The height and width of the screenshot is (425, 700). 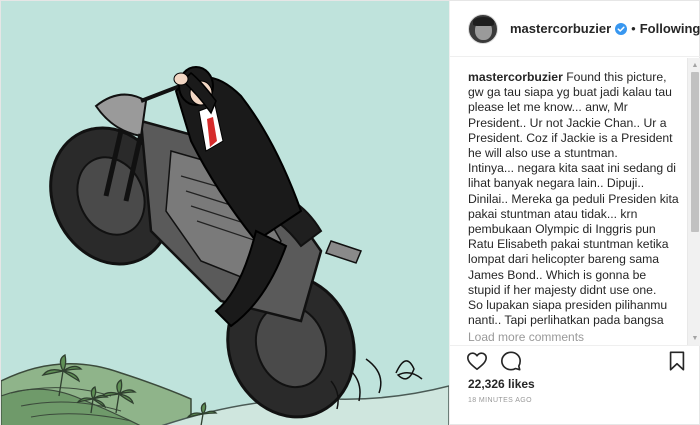 What do you see at coordinates (501, 384) in the screenshot?
I see `likes-count: 22,326 likes` at bounding box center [501, 384].